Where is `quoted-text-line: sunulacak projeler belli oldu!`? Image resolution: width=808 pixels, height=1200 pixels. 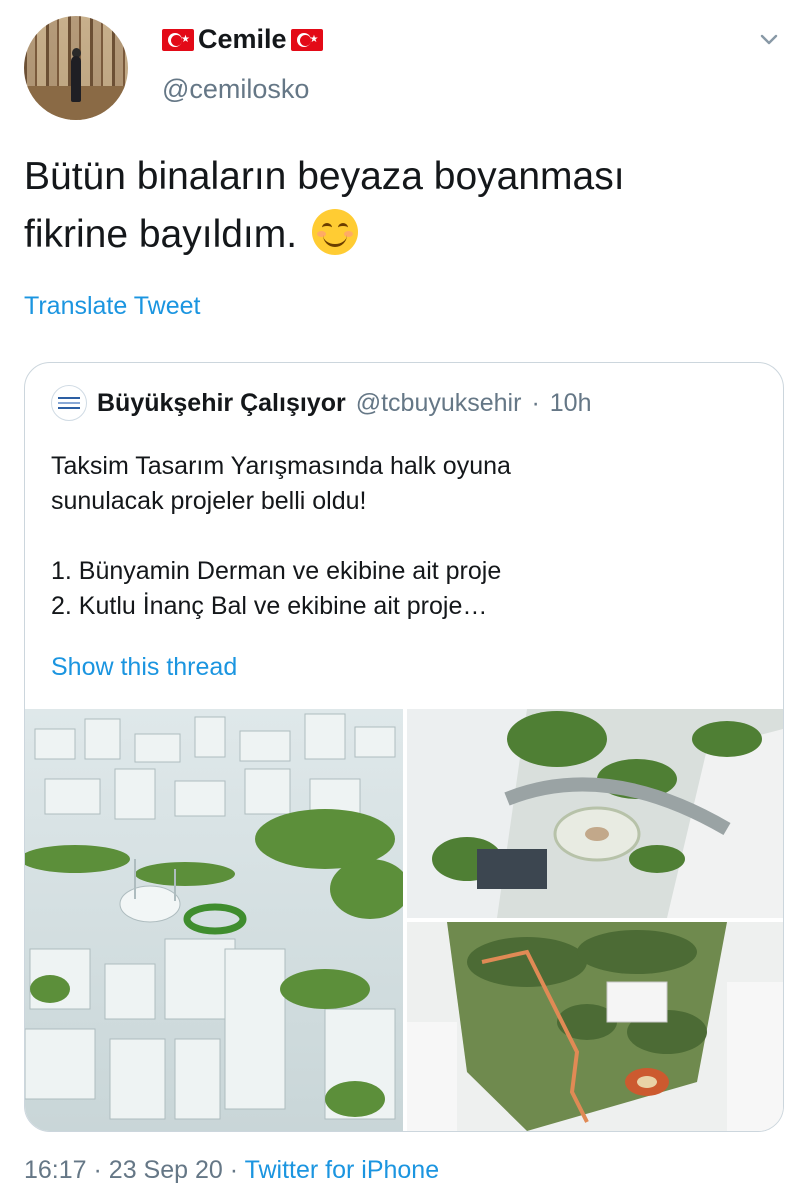
quoted-text-line: sunulacak projeler belli oldu! is located at coordinates (209, 501).